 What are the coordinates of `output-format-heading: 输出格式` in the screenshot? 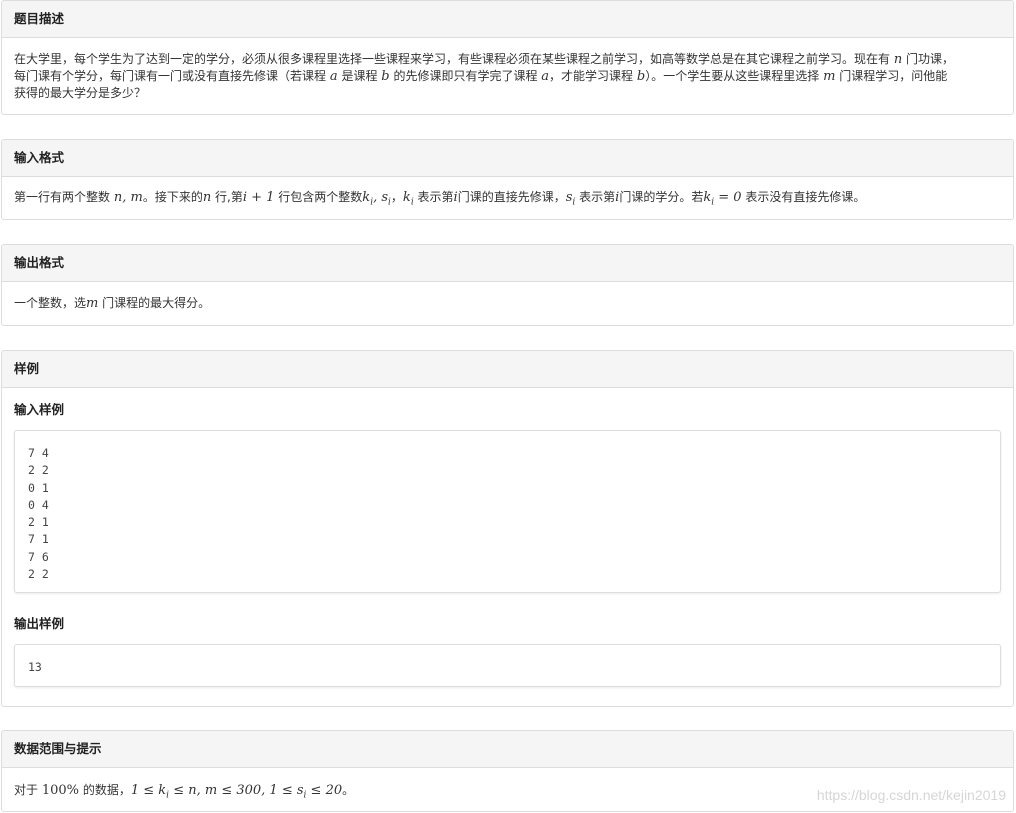 It's located at (507, 263).